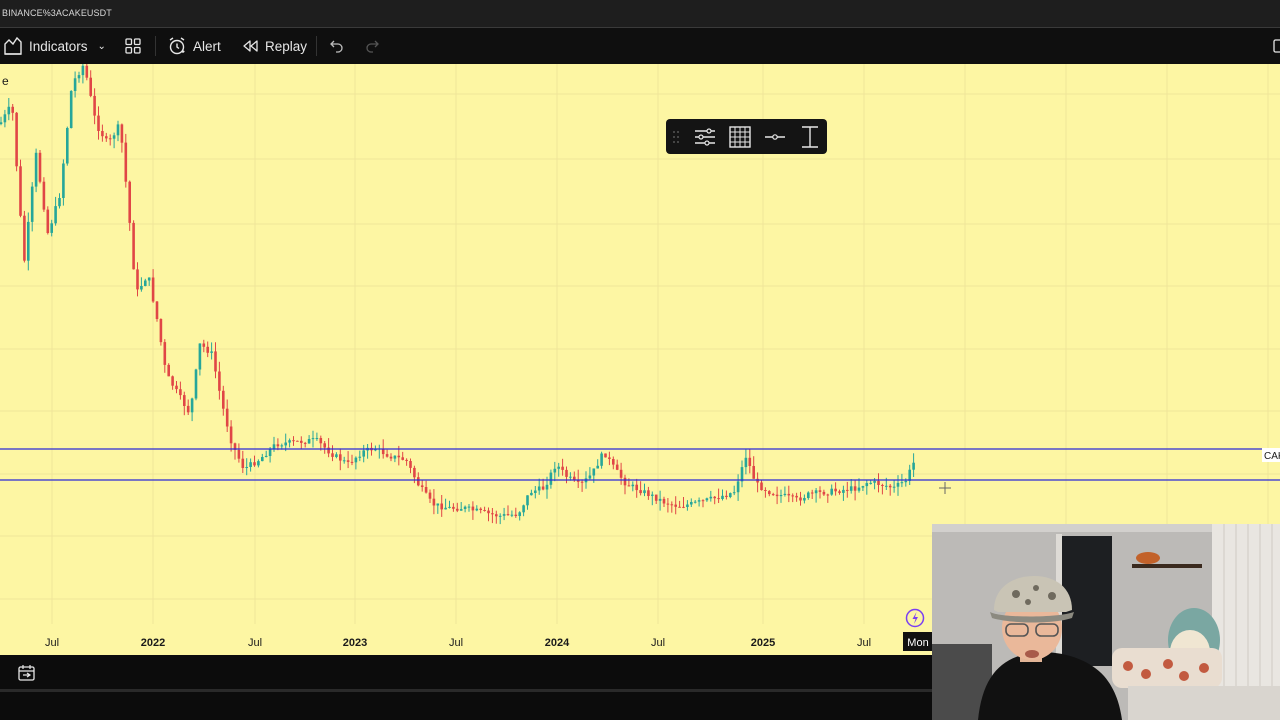  I want to click on date-range-button, so click(27, 675).